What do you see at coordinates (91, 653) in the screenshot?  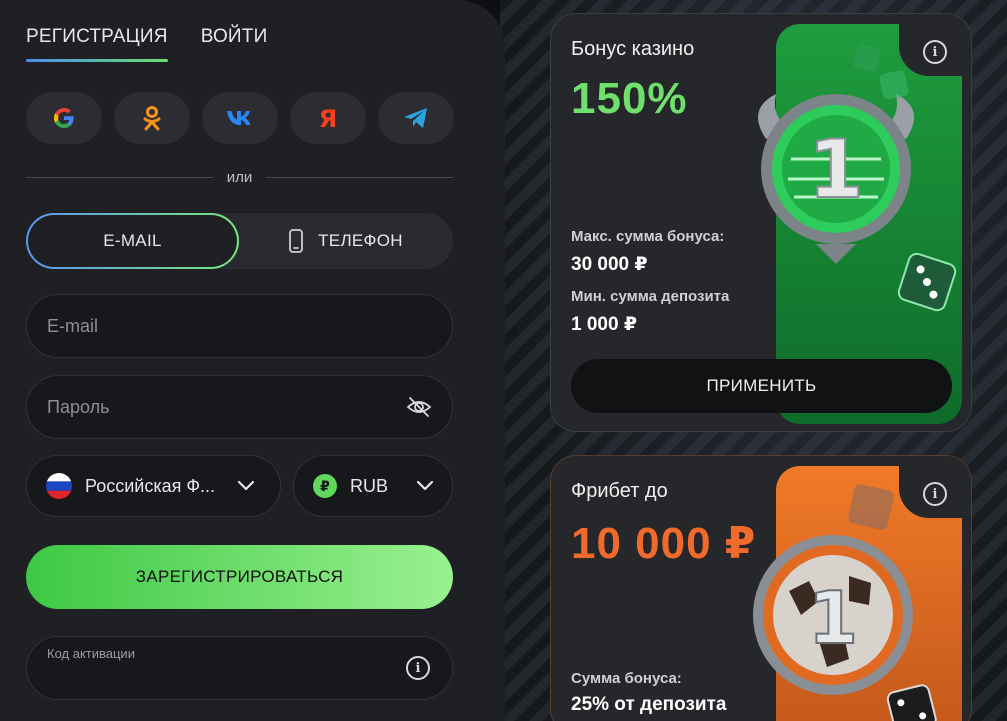 I see `activation-code-label: Код активации` at bounding box center [91, 653].